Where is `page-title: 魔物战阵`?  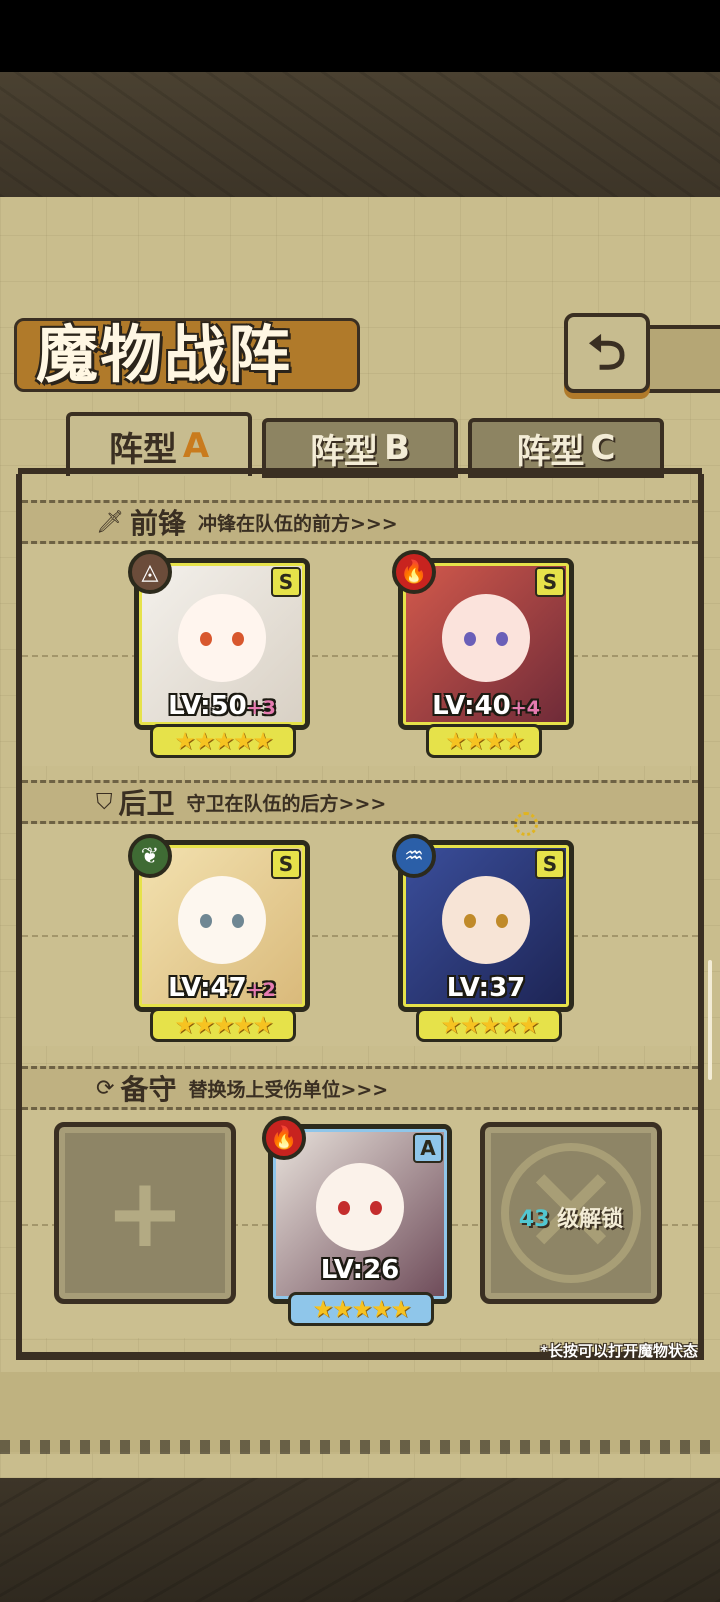
page-title: 魔物战阵 is located at coordinates (164, 354).